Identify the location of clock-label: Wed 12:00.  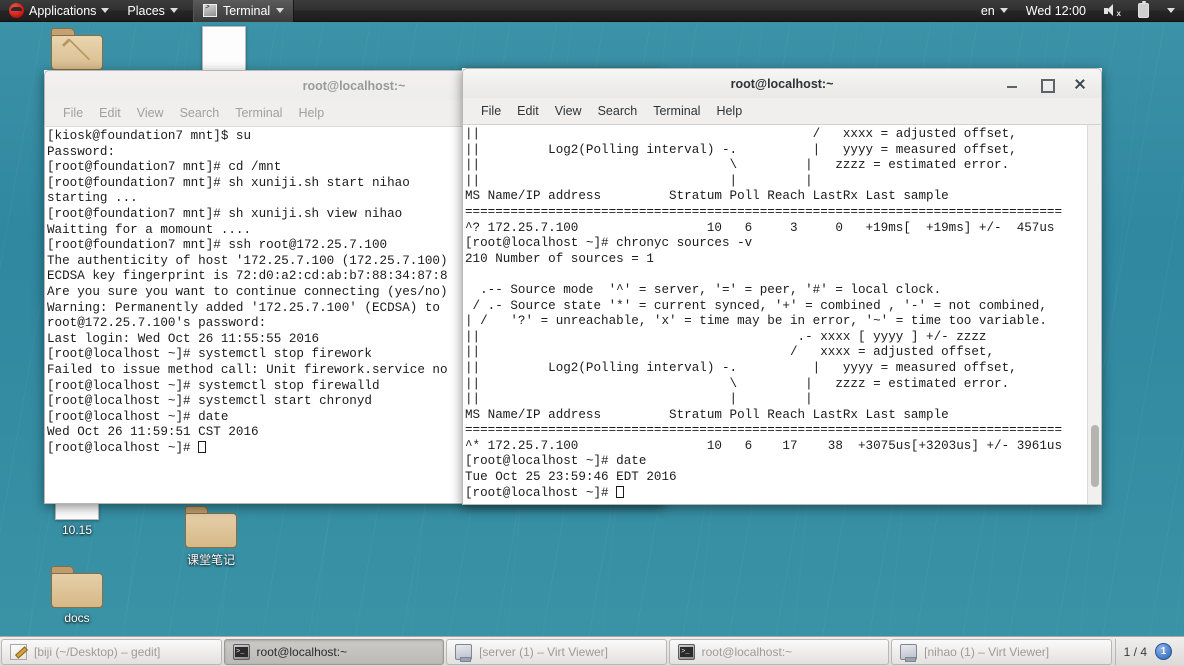
(1055, 10).